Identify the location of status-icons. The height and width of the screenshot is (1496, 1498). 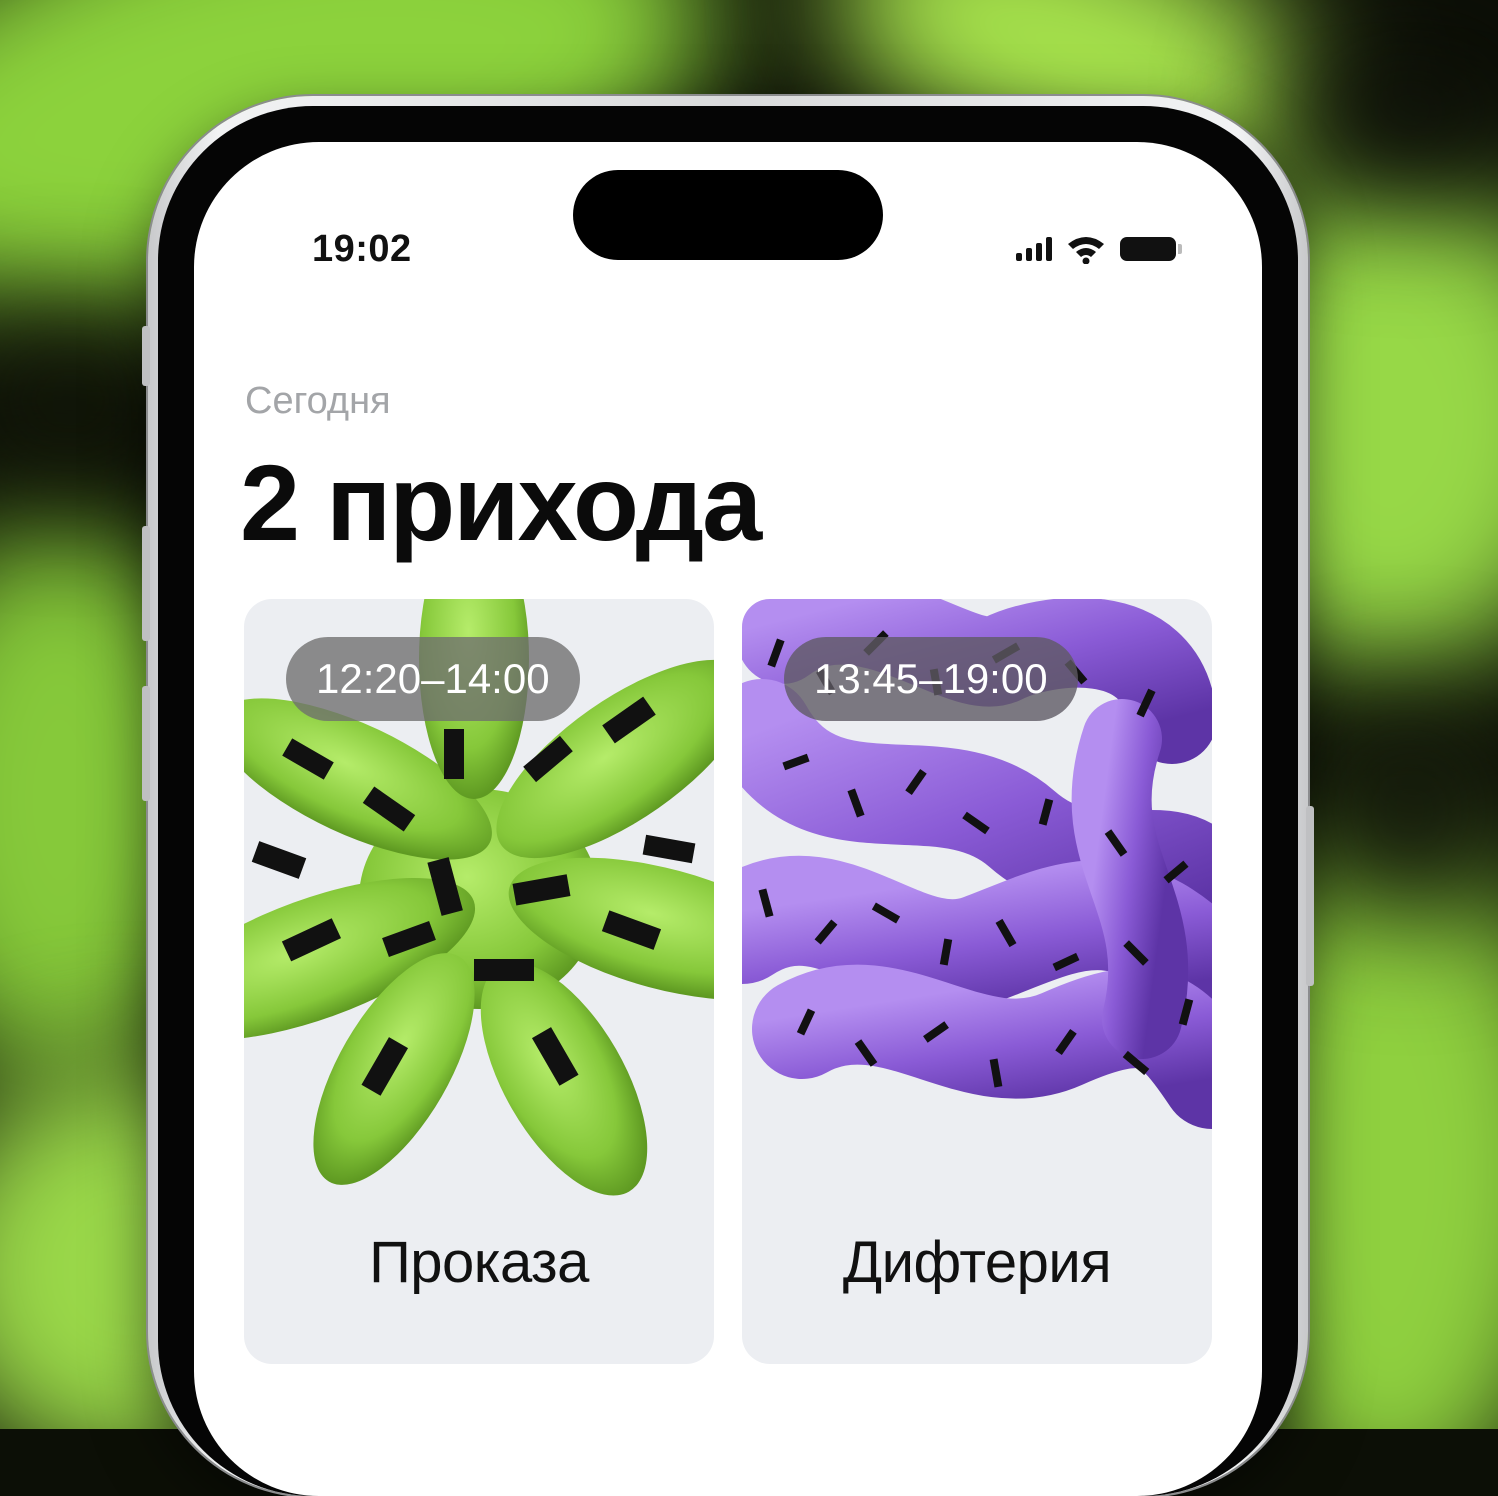
(1099, 249).